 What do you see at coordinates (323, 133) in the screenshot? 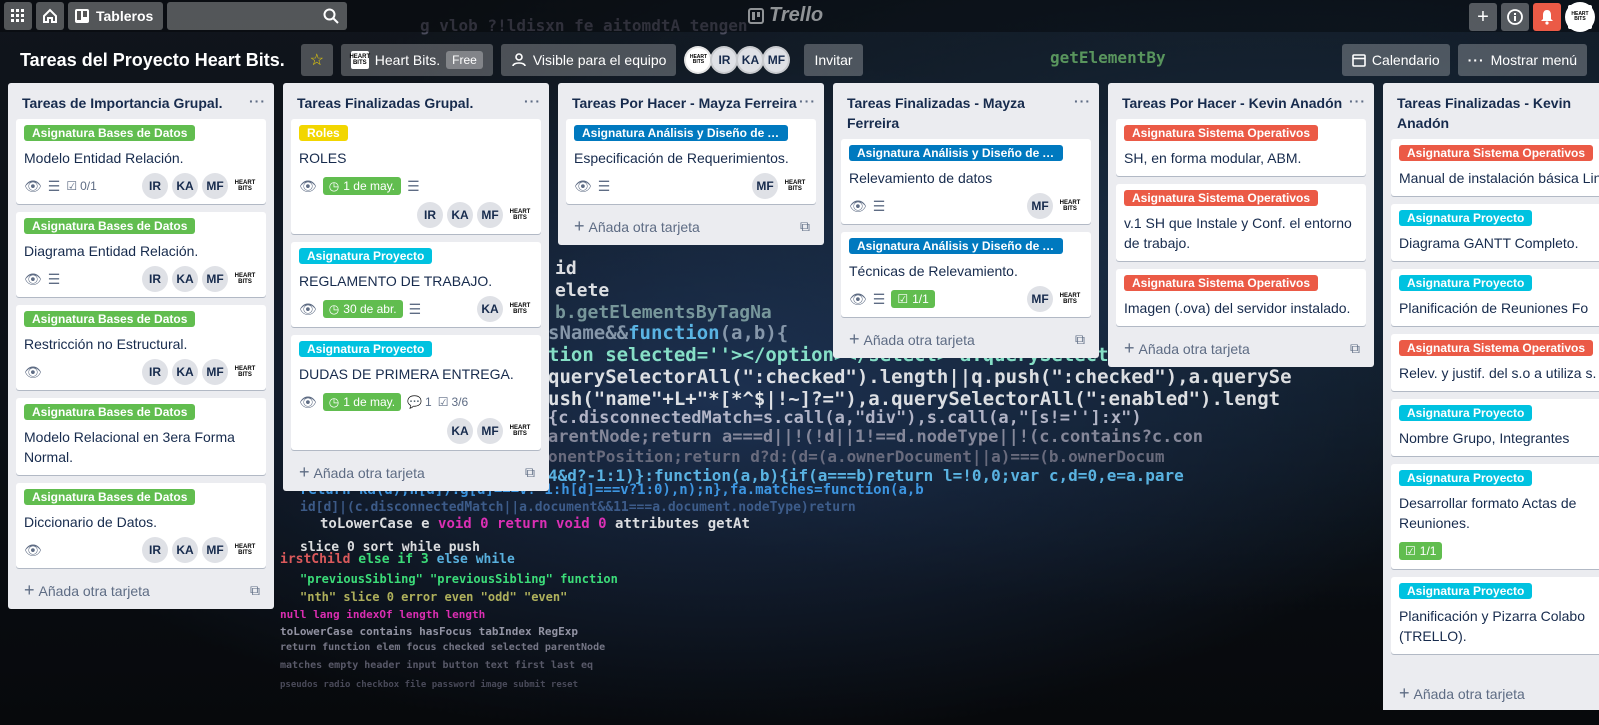
I see `card-label: Roles` at bounding box center [323, 133].